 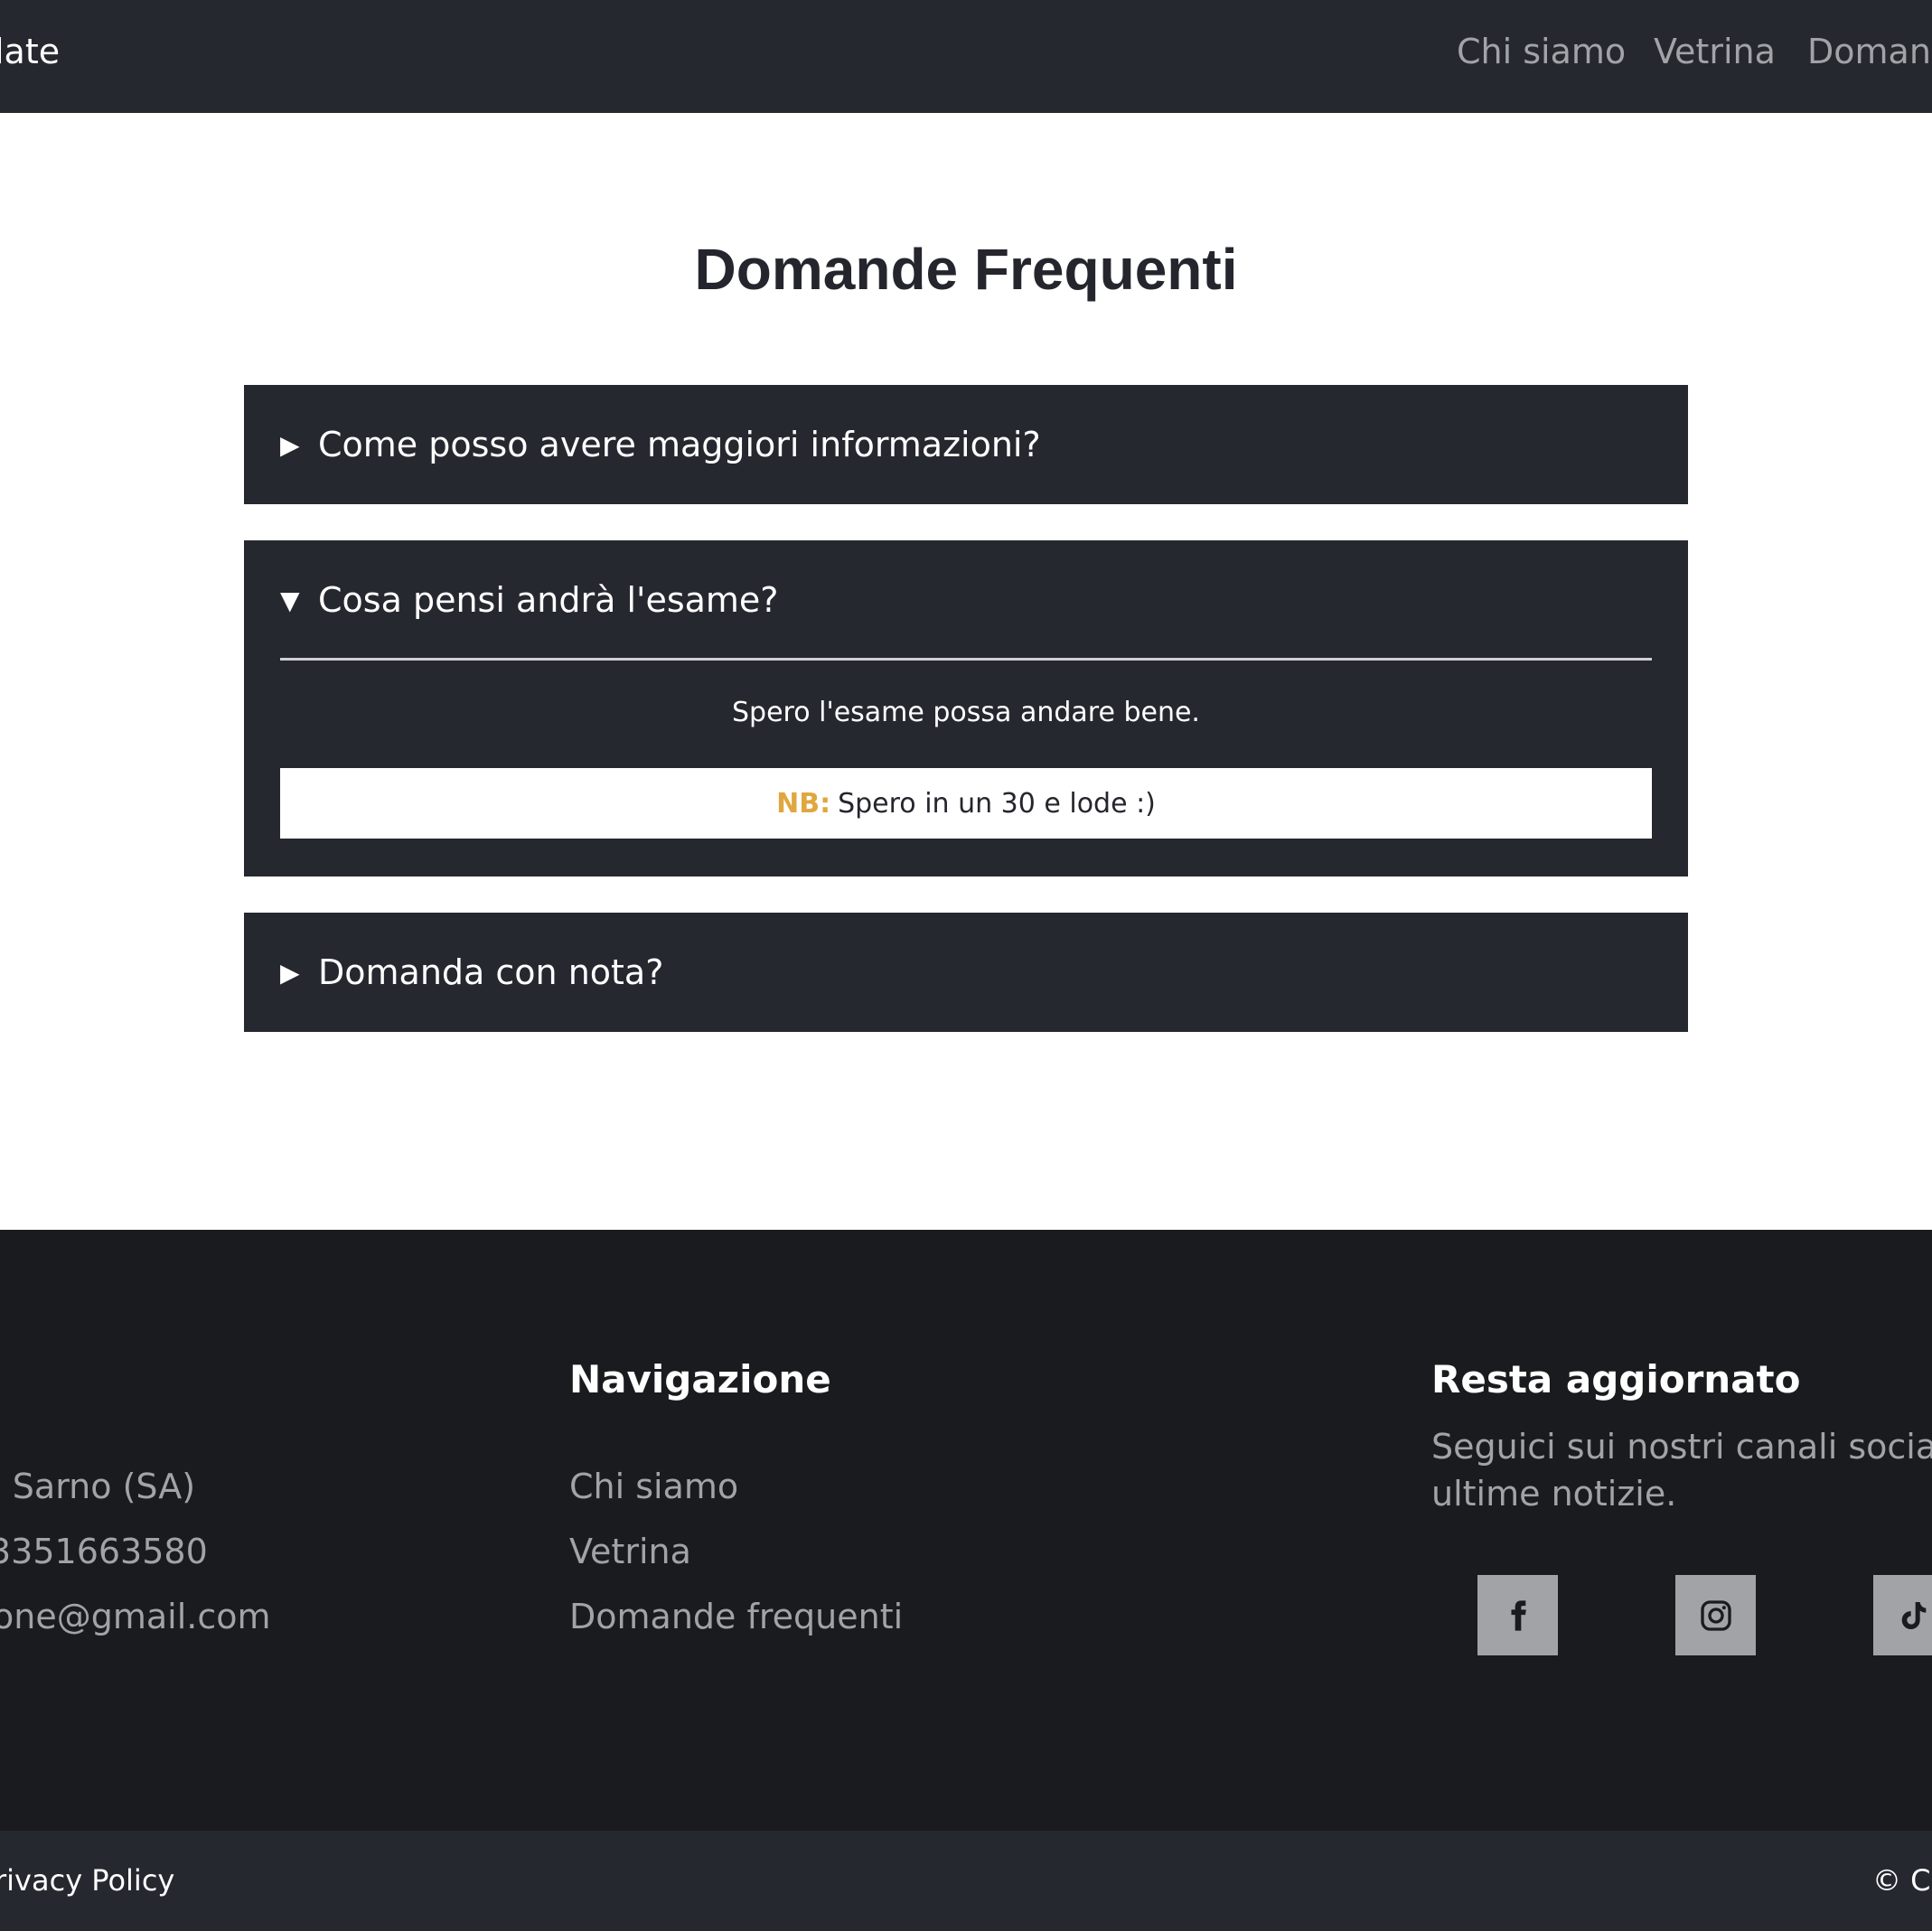 I want to click on contact-phone: 3351663580, so click(x=104, y=1551).